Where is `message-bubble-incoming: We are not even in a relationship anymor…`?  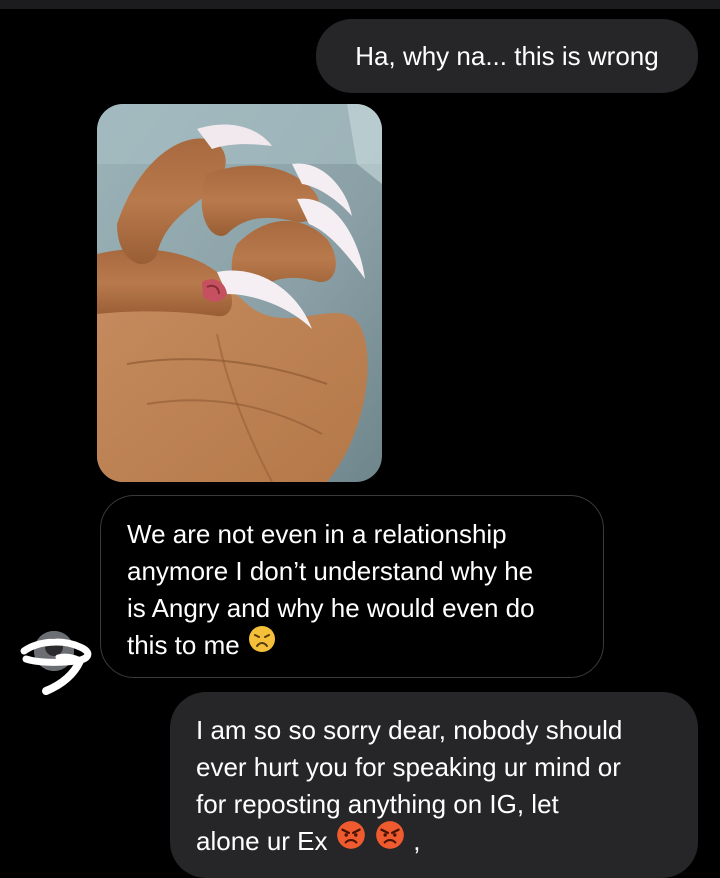
message-bubble-incoming: We are not even in a relationship anymor… is located at coordinates (352, 586).